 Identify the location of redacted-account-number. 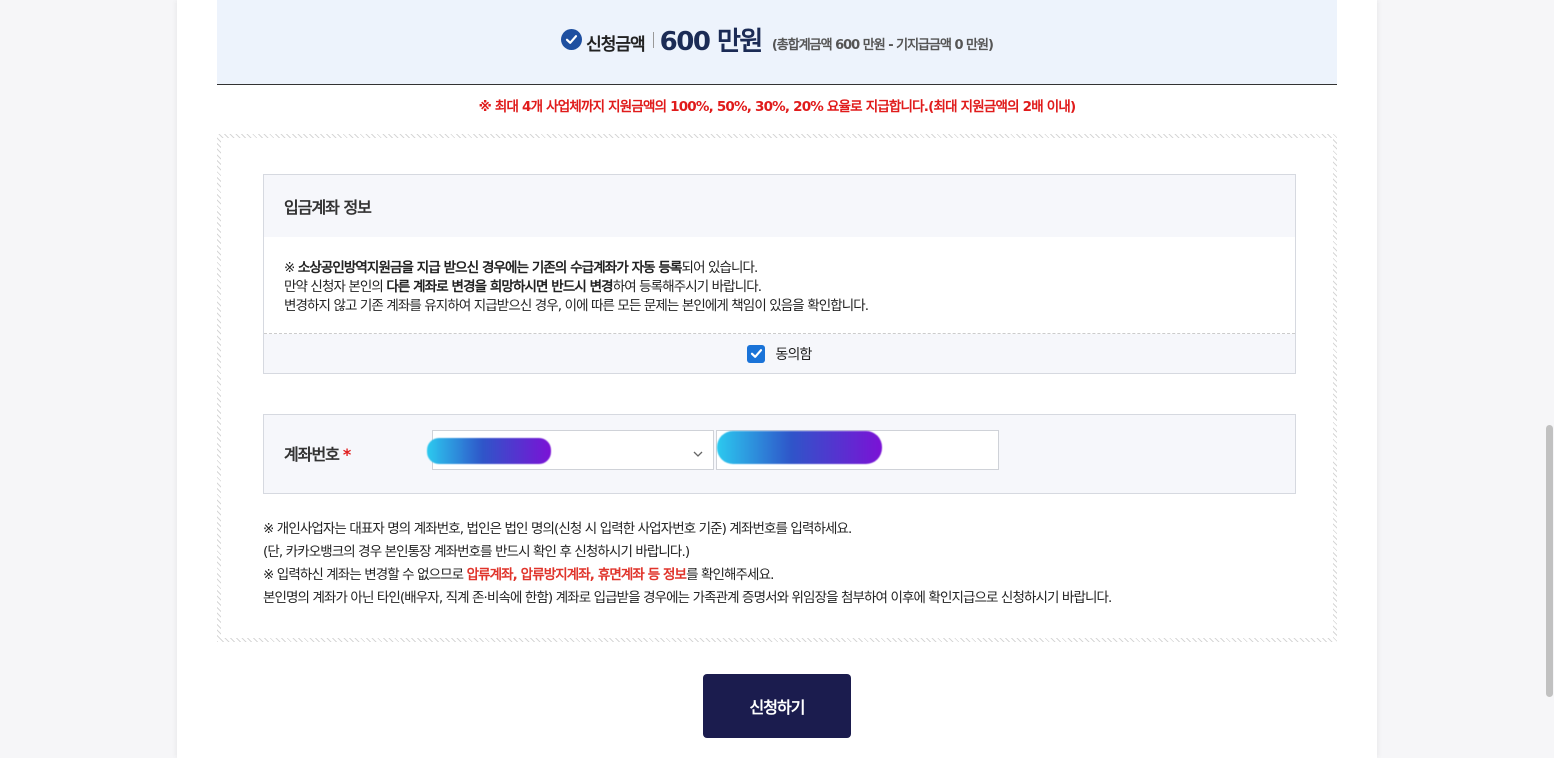
(799, 447).